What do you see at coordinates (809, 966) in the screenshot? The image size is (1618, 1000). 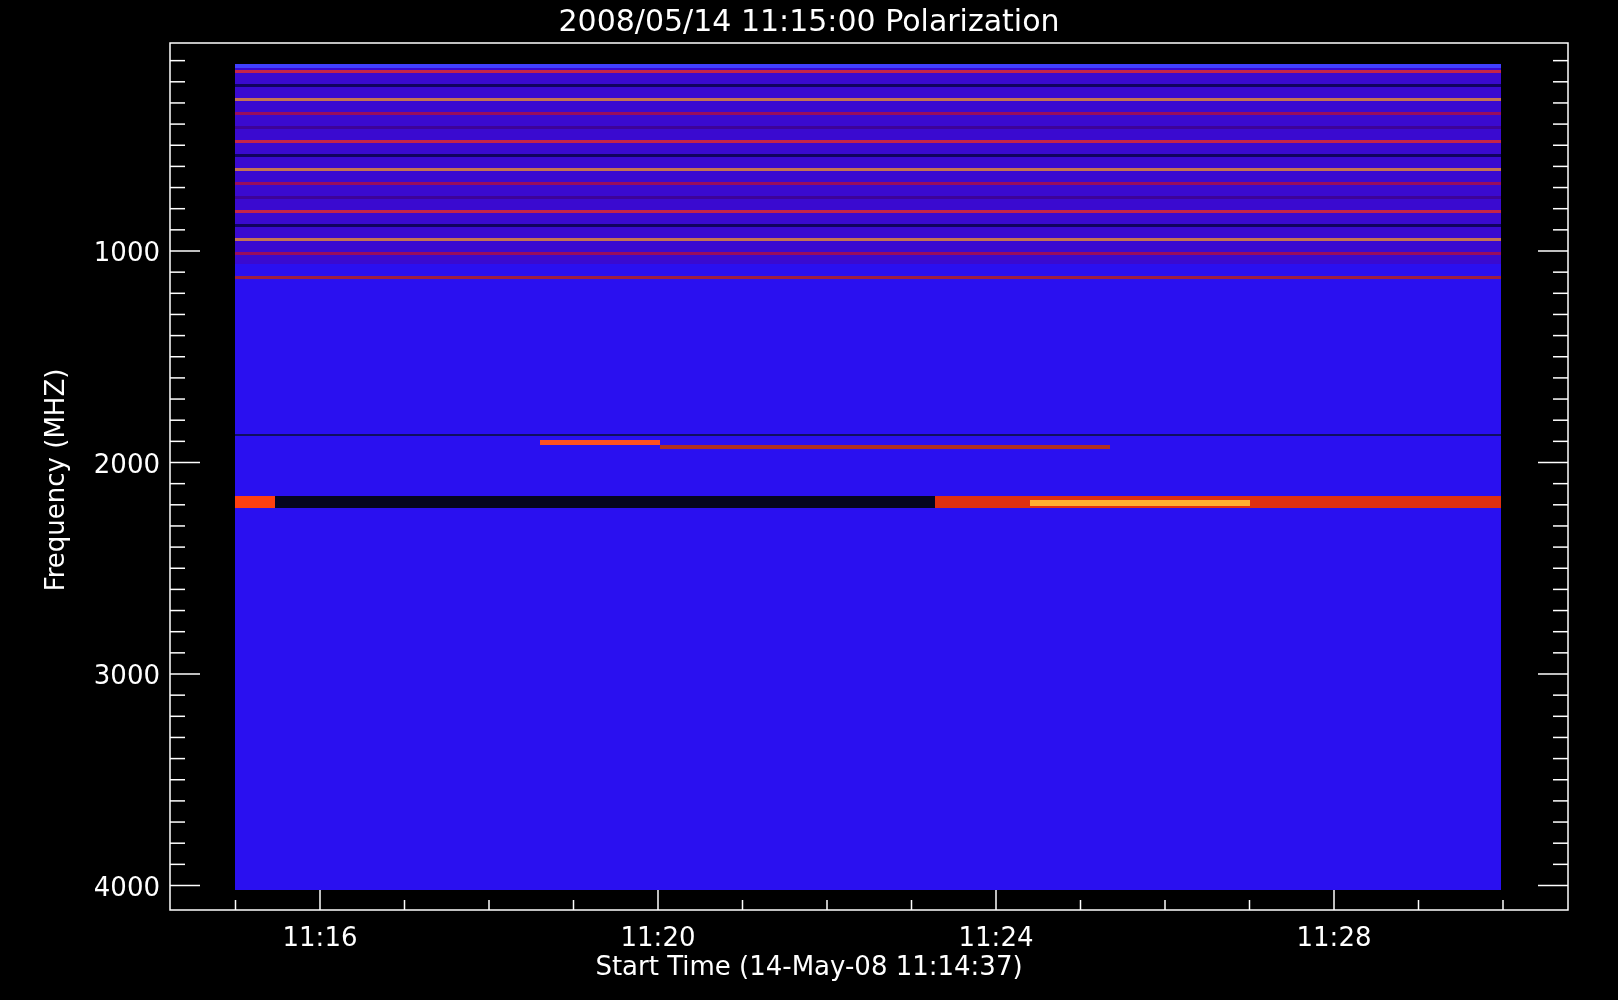 I see `axis-label: Start Time (14-May-08 11:14:37)` at bounding box center [809, 966].